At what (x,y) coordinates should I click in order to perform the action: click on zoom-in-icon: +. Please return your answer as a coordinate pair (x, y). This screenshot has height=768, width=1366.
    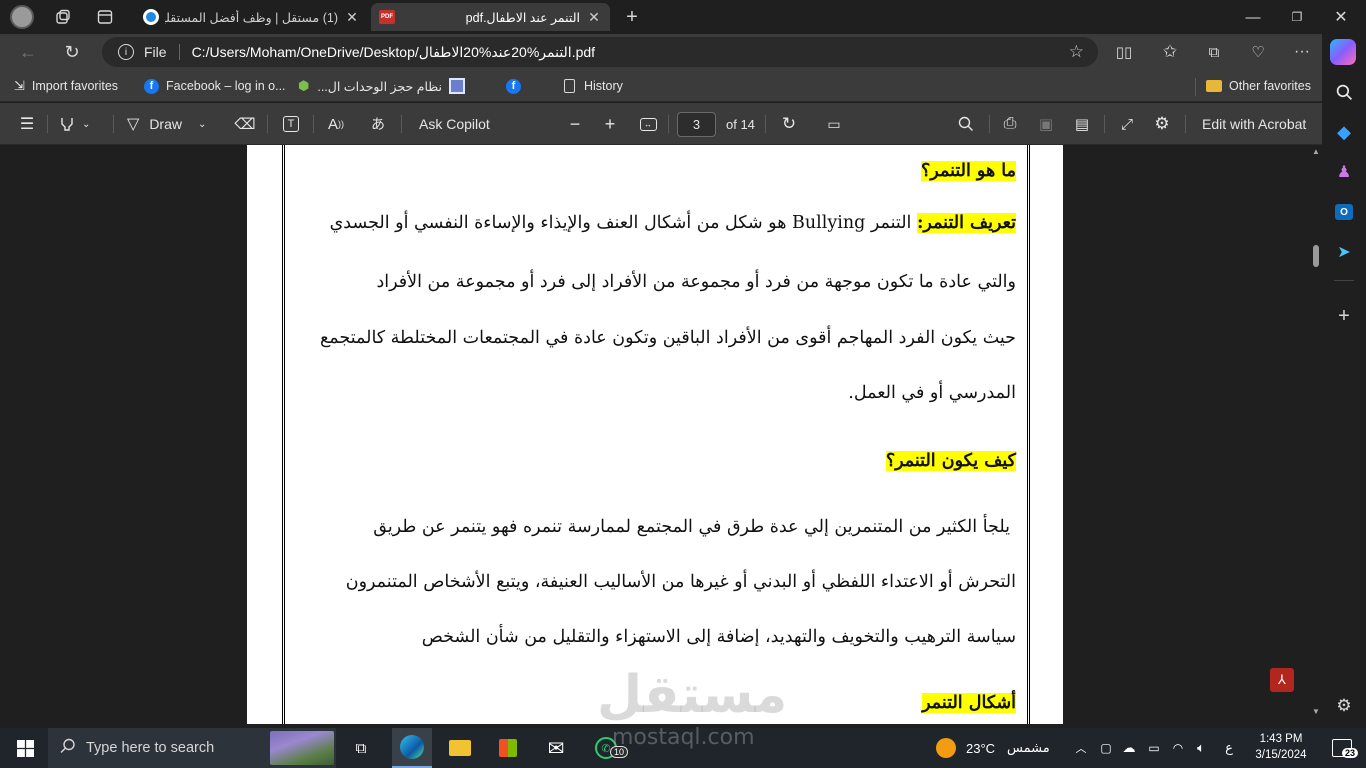
    Looking at the image, I should click on (610, 124).